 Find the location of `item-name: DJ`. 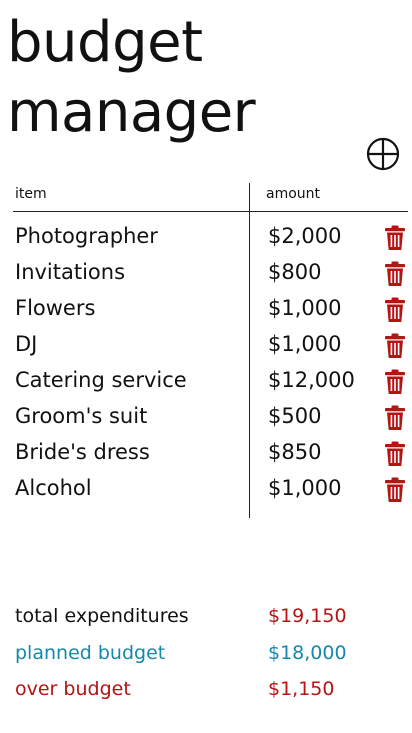

item-name: DJ is located at coordinates (26, 344).